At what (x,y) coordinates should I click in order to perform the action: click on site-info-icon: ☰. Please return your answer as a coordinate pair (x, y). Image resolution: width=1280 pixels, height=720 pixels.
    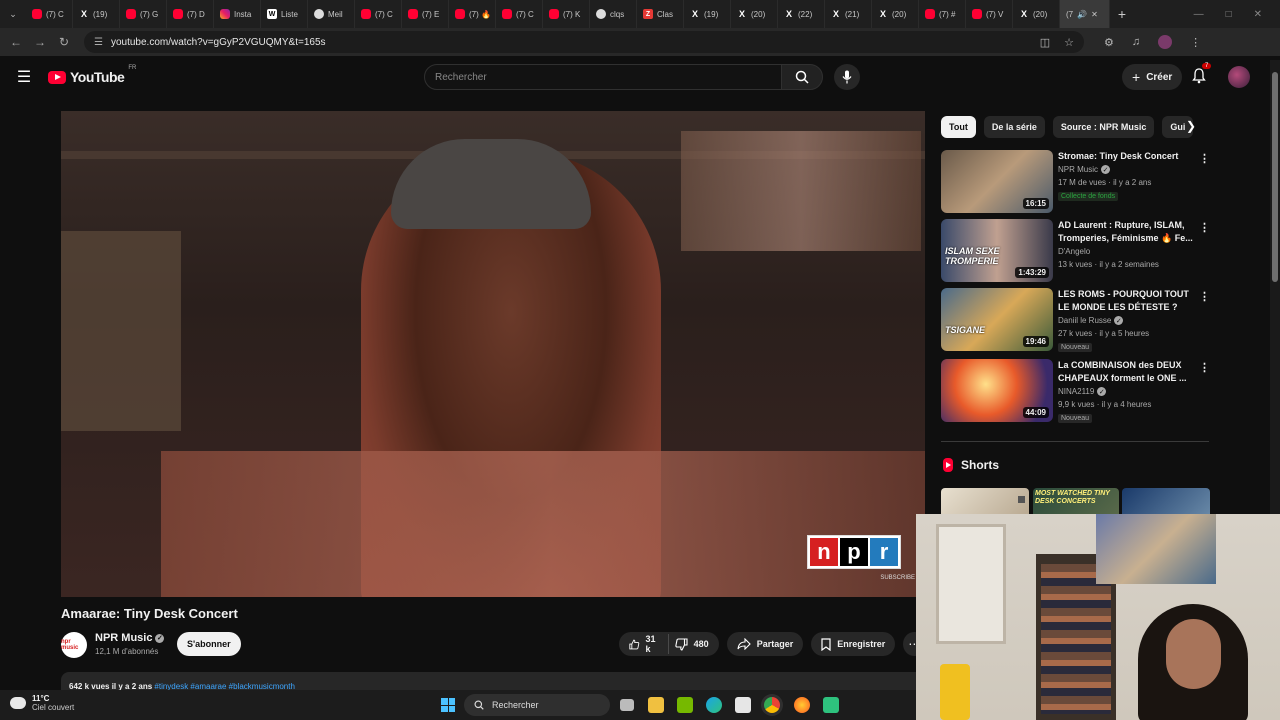
    Looking at the image, I should click on (98, 42).